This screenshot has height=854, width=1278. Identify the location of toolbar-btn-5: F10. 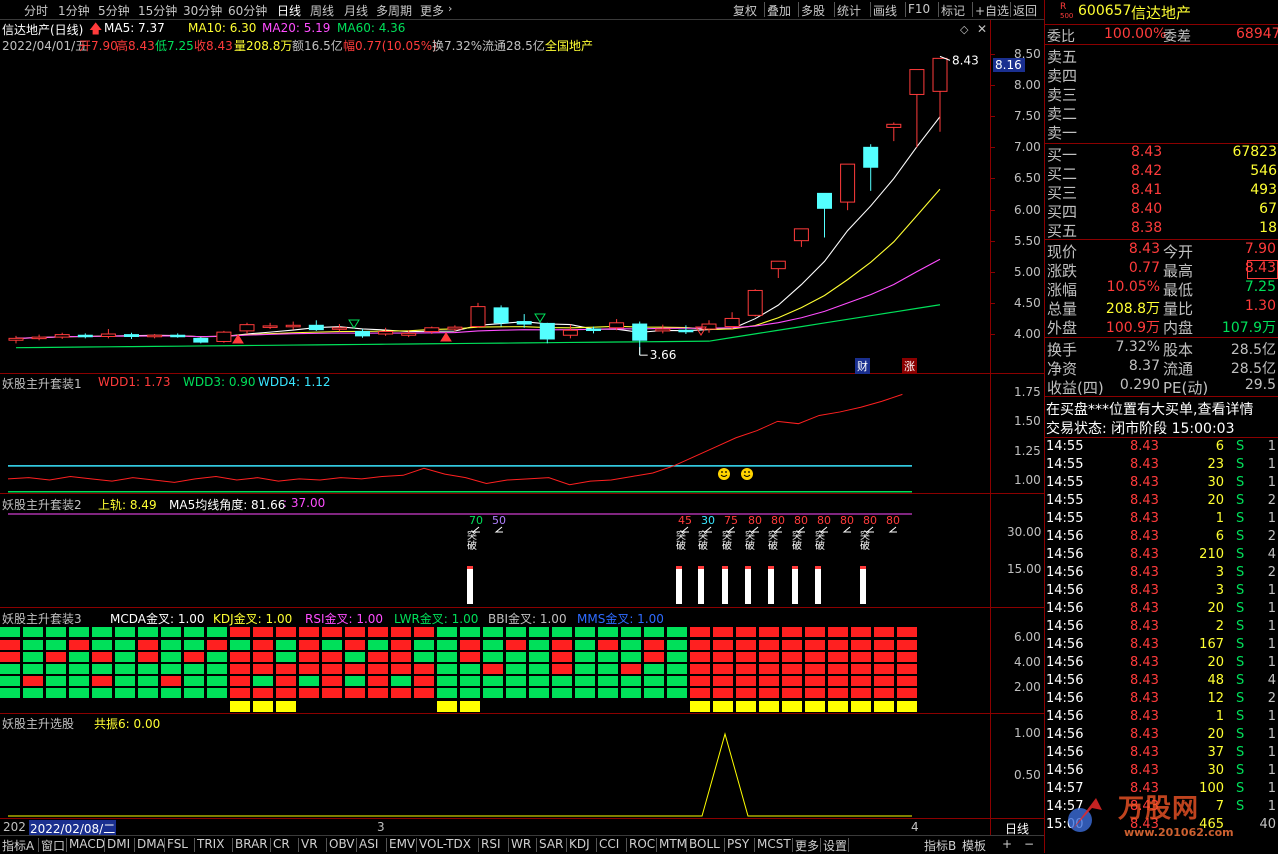
(919, 9).